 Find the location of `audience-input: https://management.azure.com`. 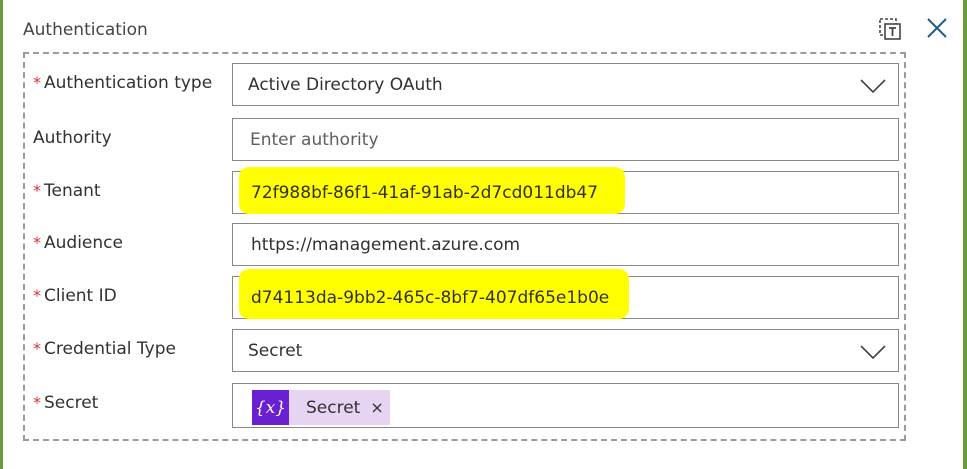

audience-input: https://management.azure.com is located at coordinates (565, 244).